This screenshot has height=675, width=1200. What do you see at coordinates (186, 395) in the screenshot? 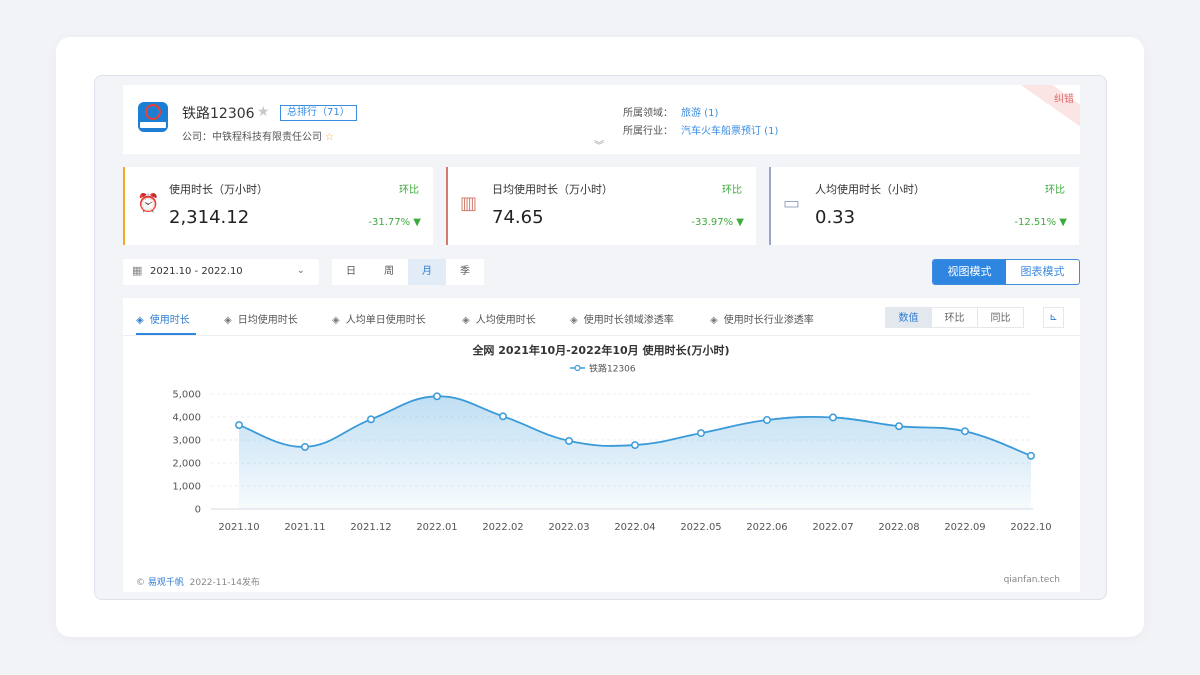
I see `y-tick-label: 5,000` at bounding box center [186, 395].